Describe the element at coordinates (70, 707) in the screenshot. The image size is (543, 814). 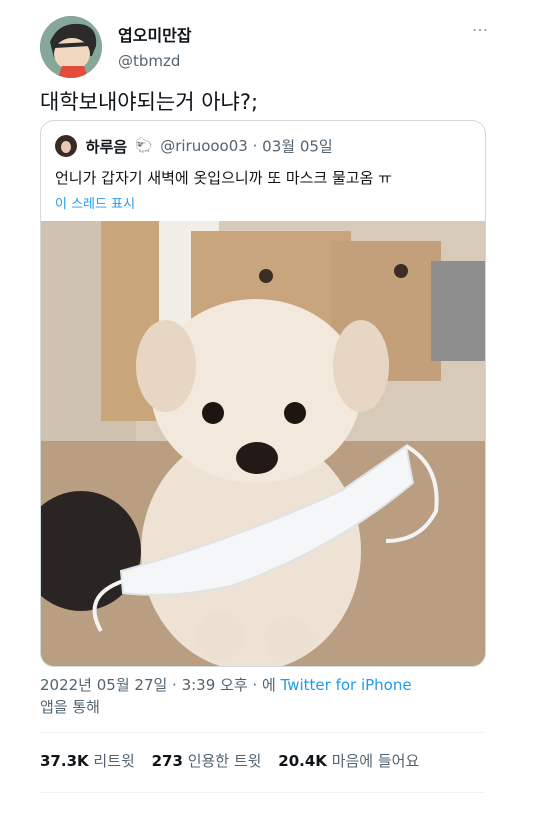
I see `source-suffix: 앱을 통해` at that location.